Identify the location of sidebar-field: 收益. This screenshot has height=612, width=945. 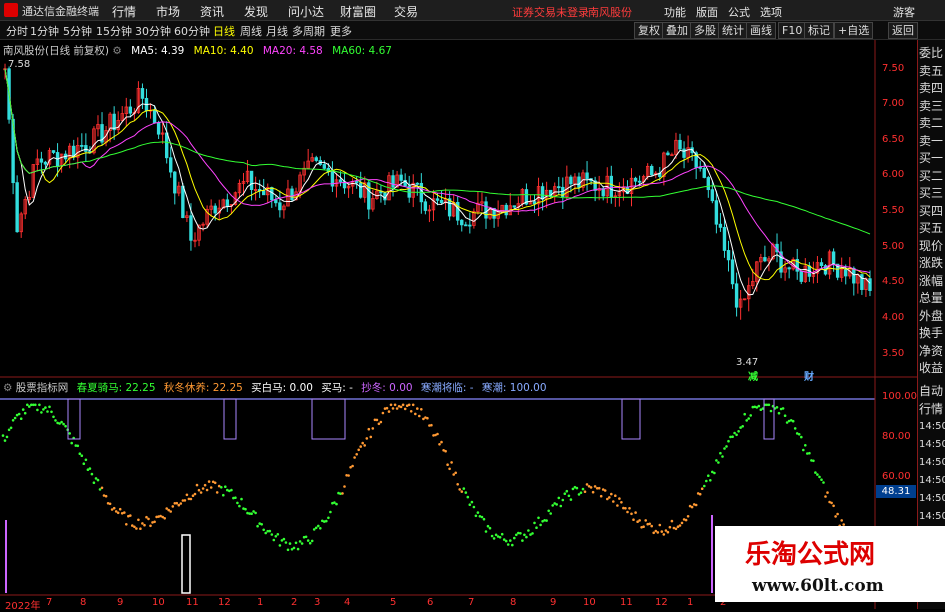
(931, 368).